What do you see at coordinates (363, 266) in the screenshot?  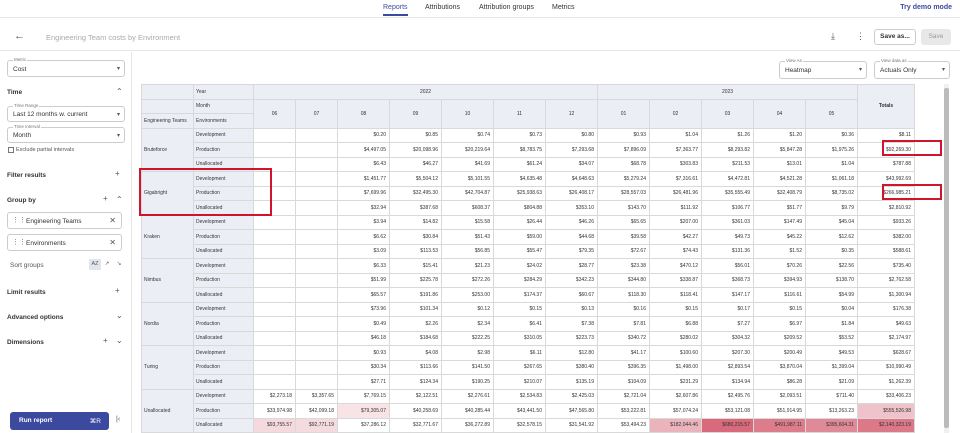 I see `value-cell: $6.33` at bounding box center [363, 266].